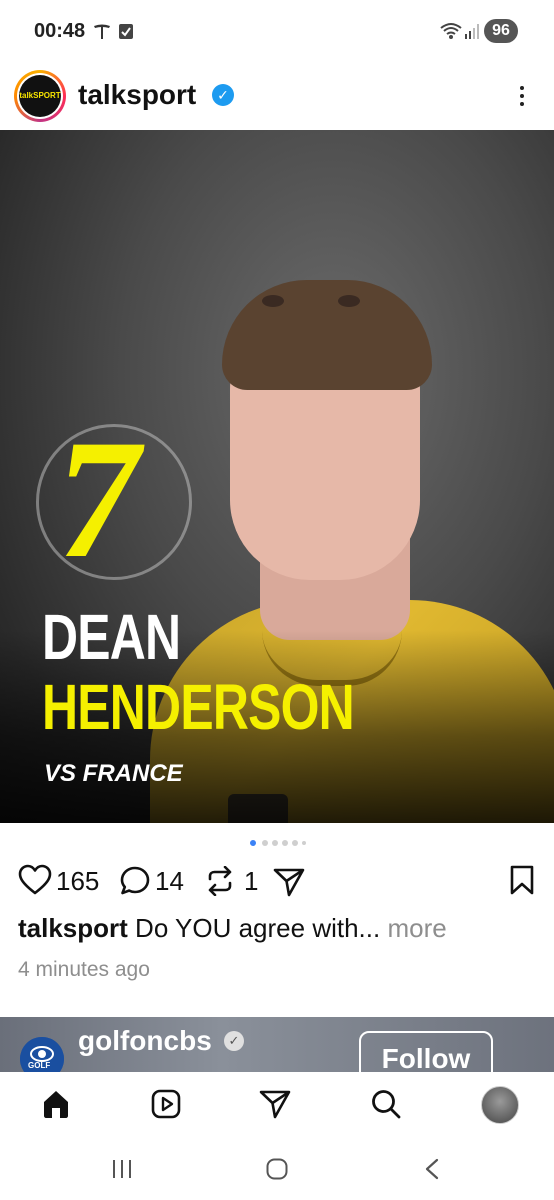 The height and width of the screenshot is (1200, 554). I want to click on next-post-verified-icon: ✓, so click(234, 1041).